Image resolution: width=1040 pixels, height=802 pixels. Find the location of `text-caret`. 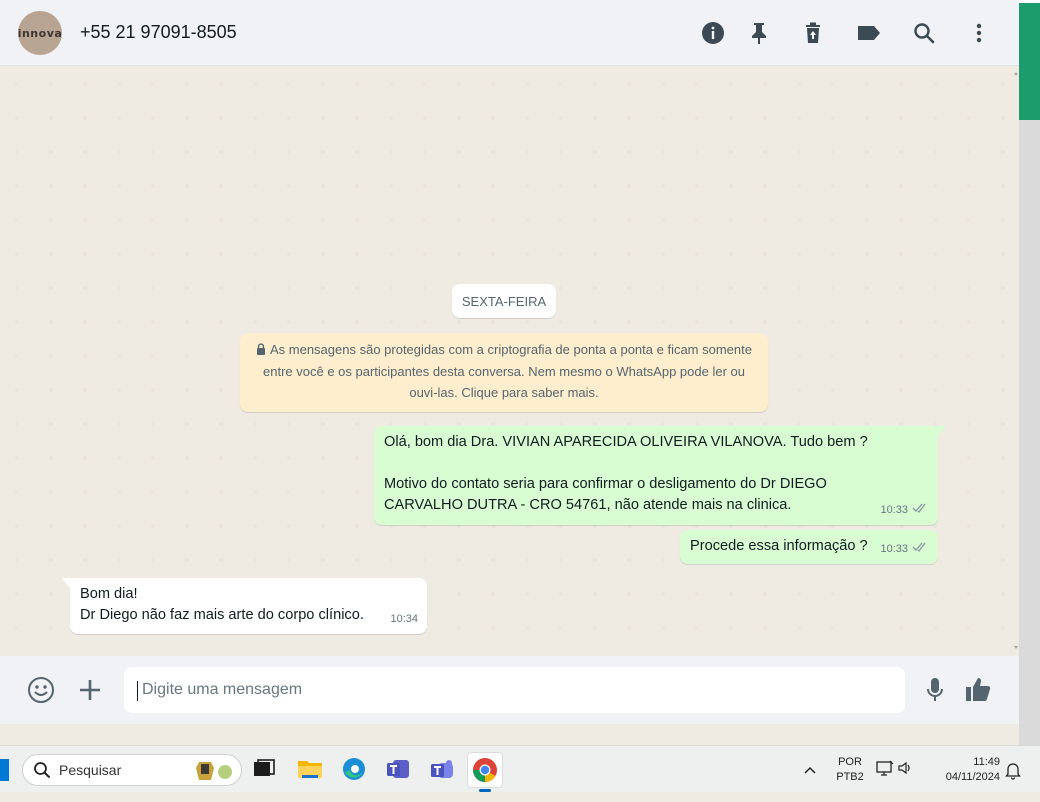

text-caret is located at coordinates (137, 691).